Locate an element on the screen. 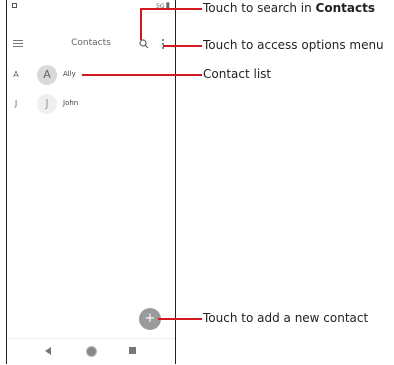 The height and width of the screenshot is (365, 394). avatar: A is located at coordinates (47, 75).